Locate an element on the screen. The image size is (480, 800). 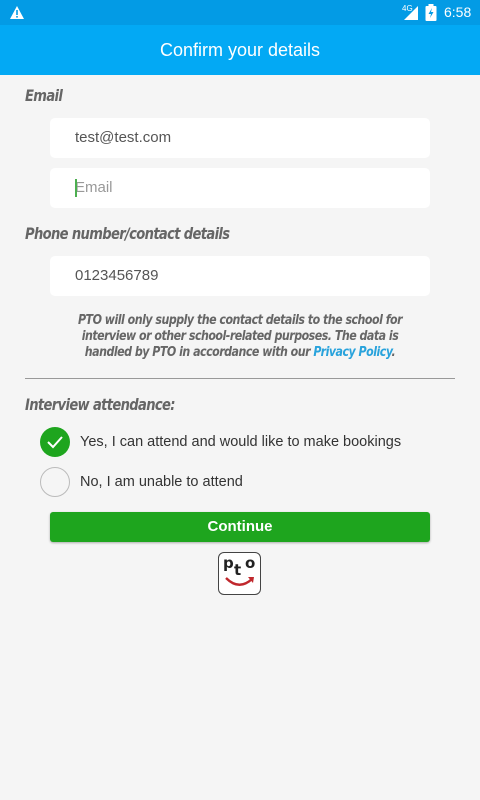
app-header: Confirm your details is located at coordinates (240, 50).